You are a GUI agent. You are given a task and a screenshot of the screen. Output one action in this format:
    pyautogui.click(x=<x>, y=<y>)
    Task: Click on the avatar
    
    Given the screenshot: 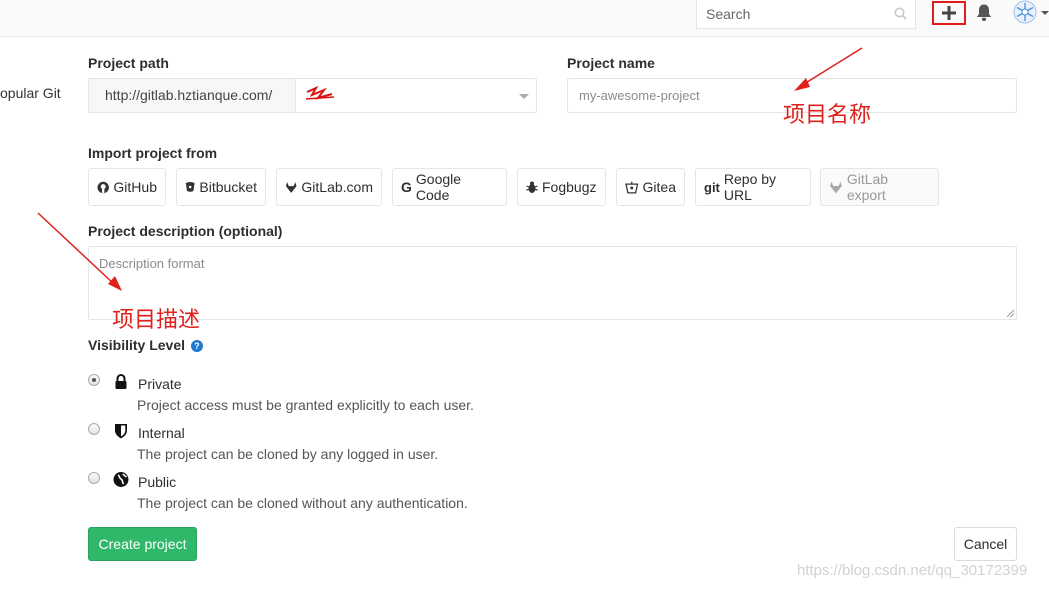 What is the action you would take?
    pyautogui.click(x=1025, y=12)
    